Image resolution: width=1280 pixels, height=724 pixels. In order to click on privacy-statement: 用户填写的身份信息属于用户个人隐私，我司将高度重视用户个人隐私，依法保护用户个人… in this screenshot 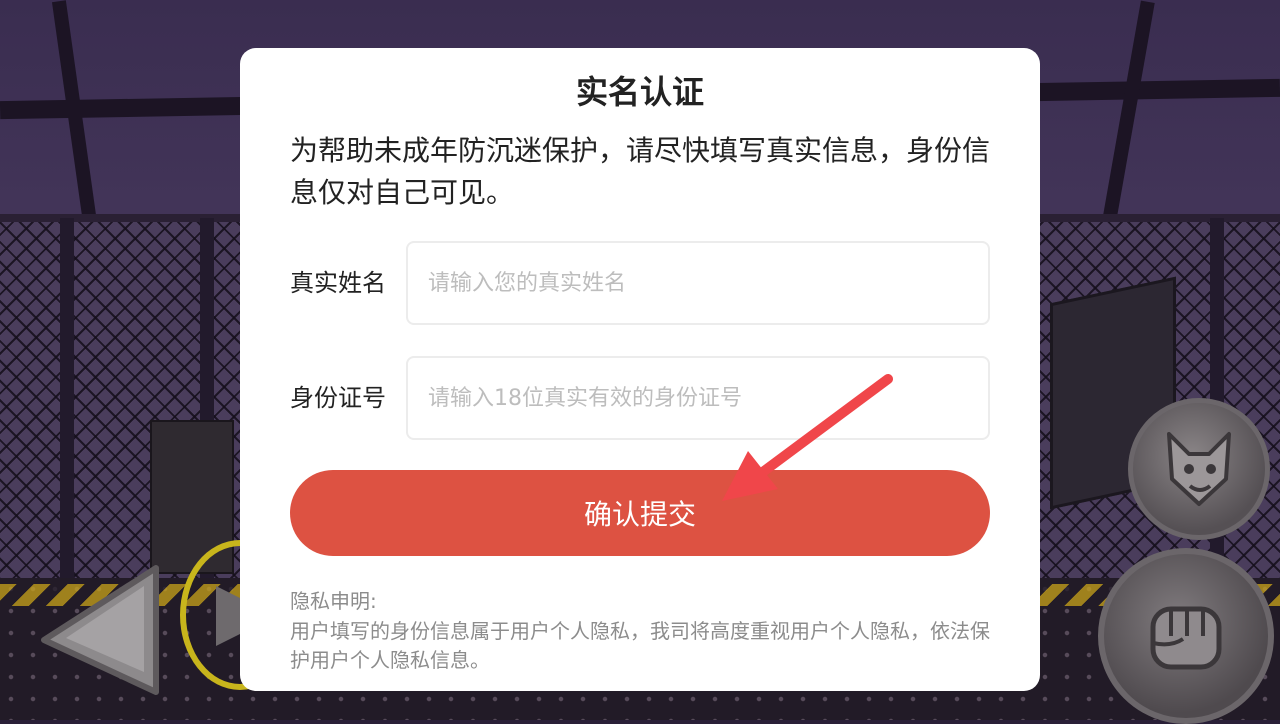, I will do `click(640, 645)`.